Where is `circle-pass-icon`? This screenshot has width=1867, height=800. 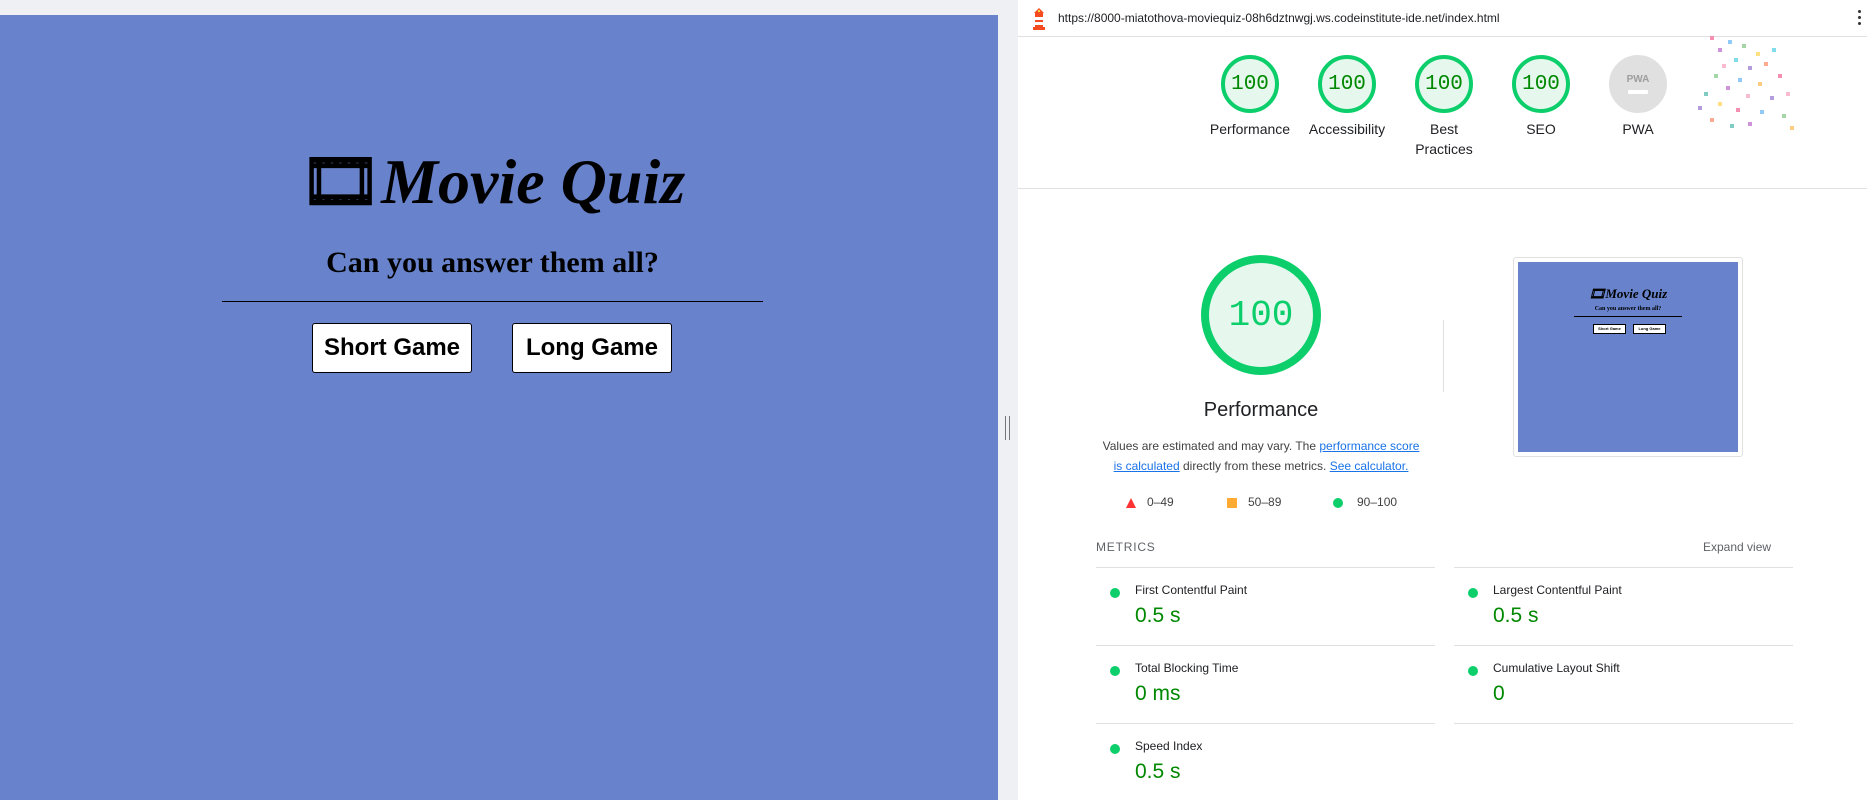
circle-pass-icon is located at coordinates (1338, 503).